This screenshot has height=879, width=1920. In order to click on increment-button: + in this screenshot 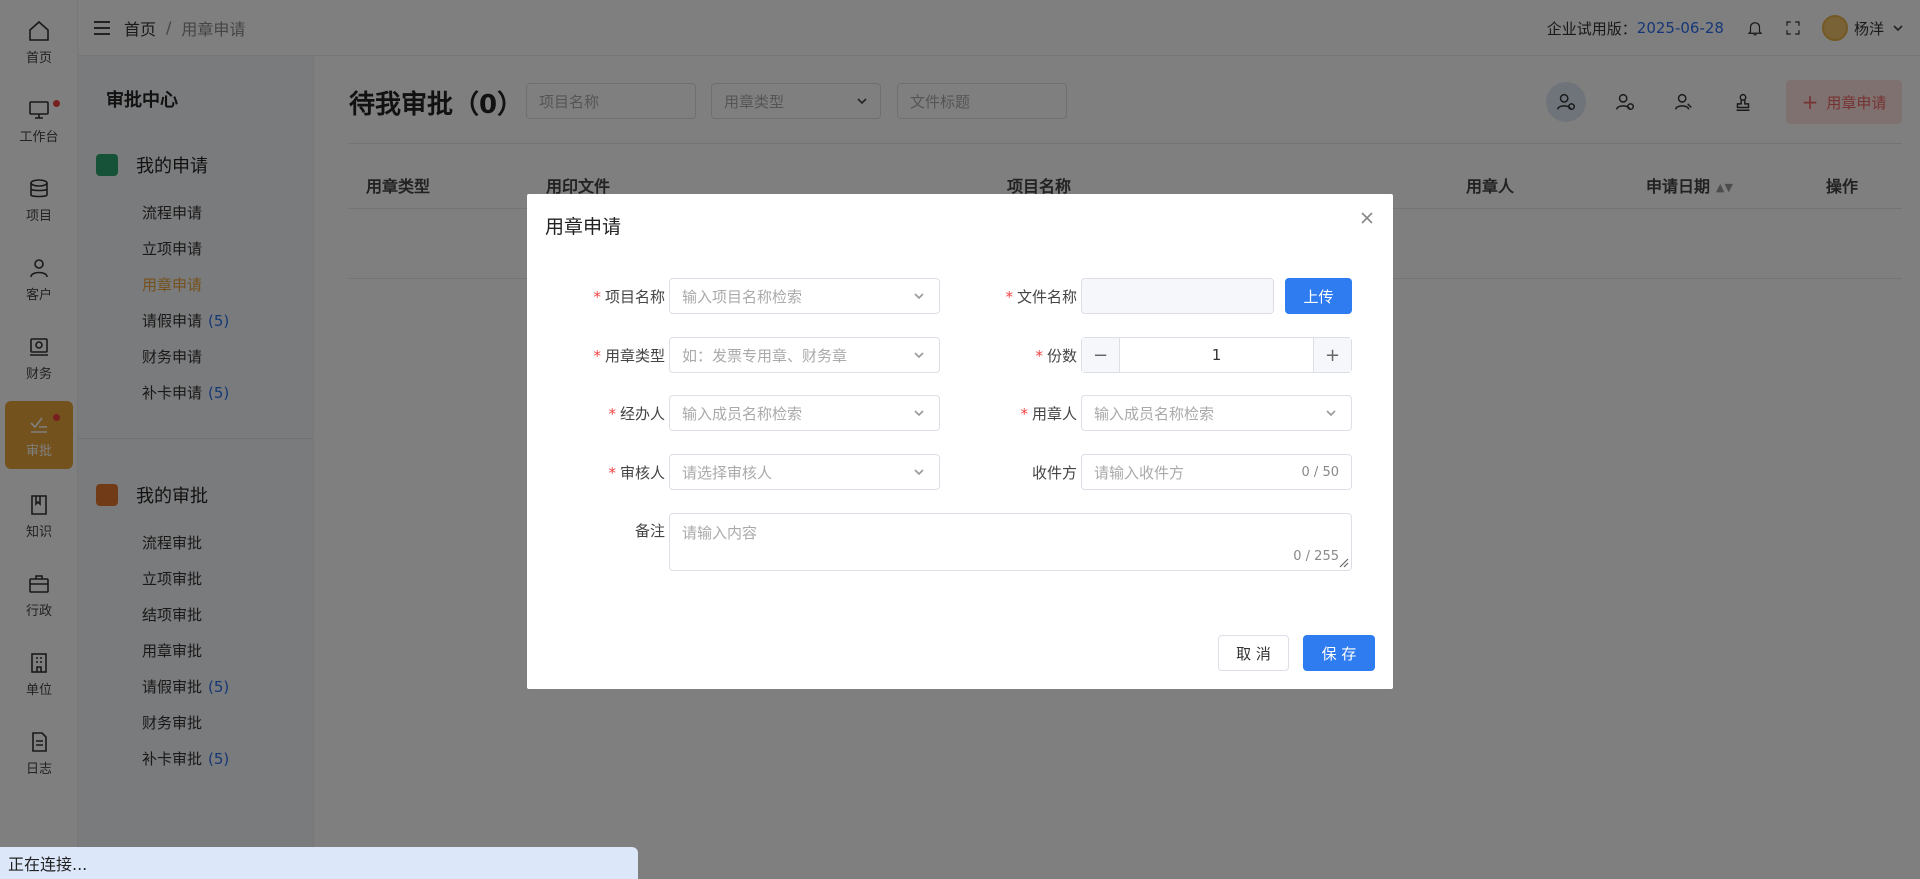, I will do `click(1332, 355)`.